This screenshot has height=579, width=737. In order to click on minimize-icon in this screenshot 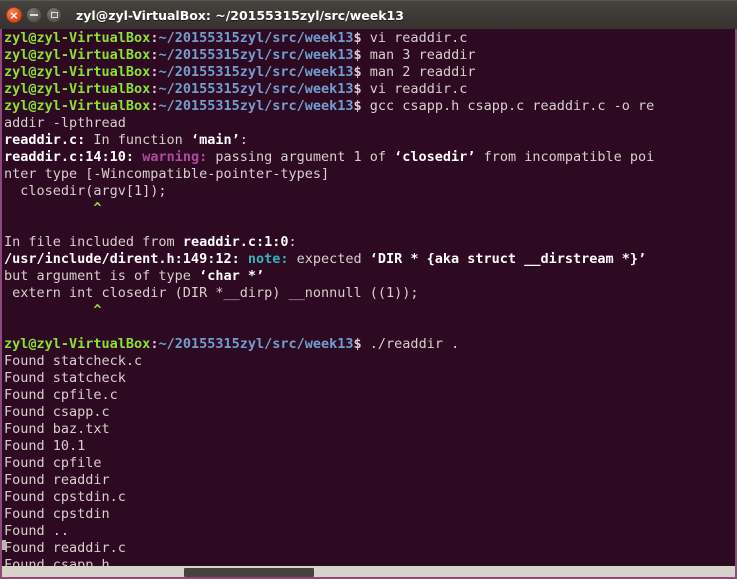, I will do `click(34, 15)`.